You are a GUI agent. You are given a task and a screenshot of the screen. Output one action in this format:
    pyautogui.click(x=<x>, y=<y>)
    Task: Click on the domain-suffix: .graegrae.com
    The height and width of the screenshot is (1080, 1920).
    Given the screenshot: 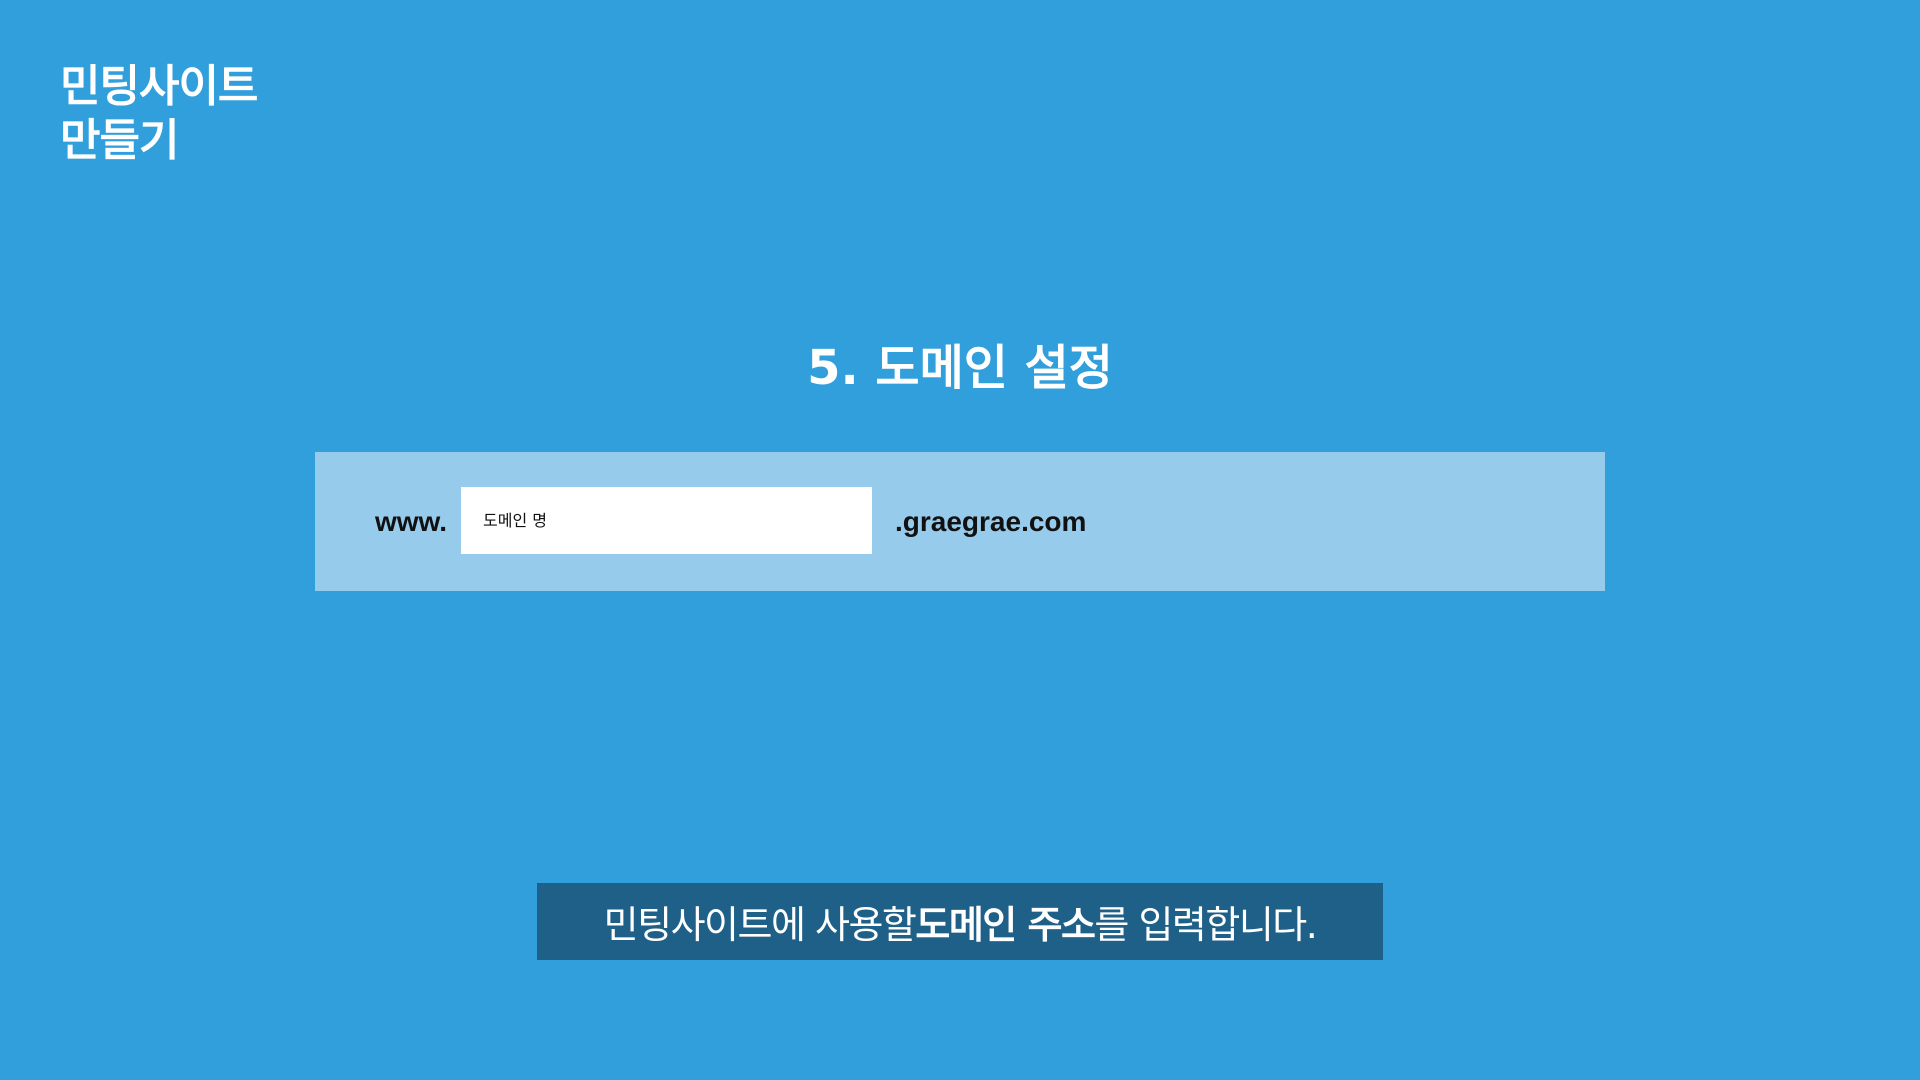 What is the action you would take?
    pyautogui.click(x=991, y=521)
    